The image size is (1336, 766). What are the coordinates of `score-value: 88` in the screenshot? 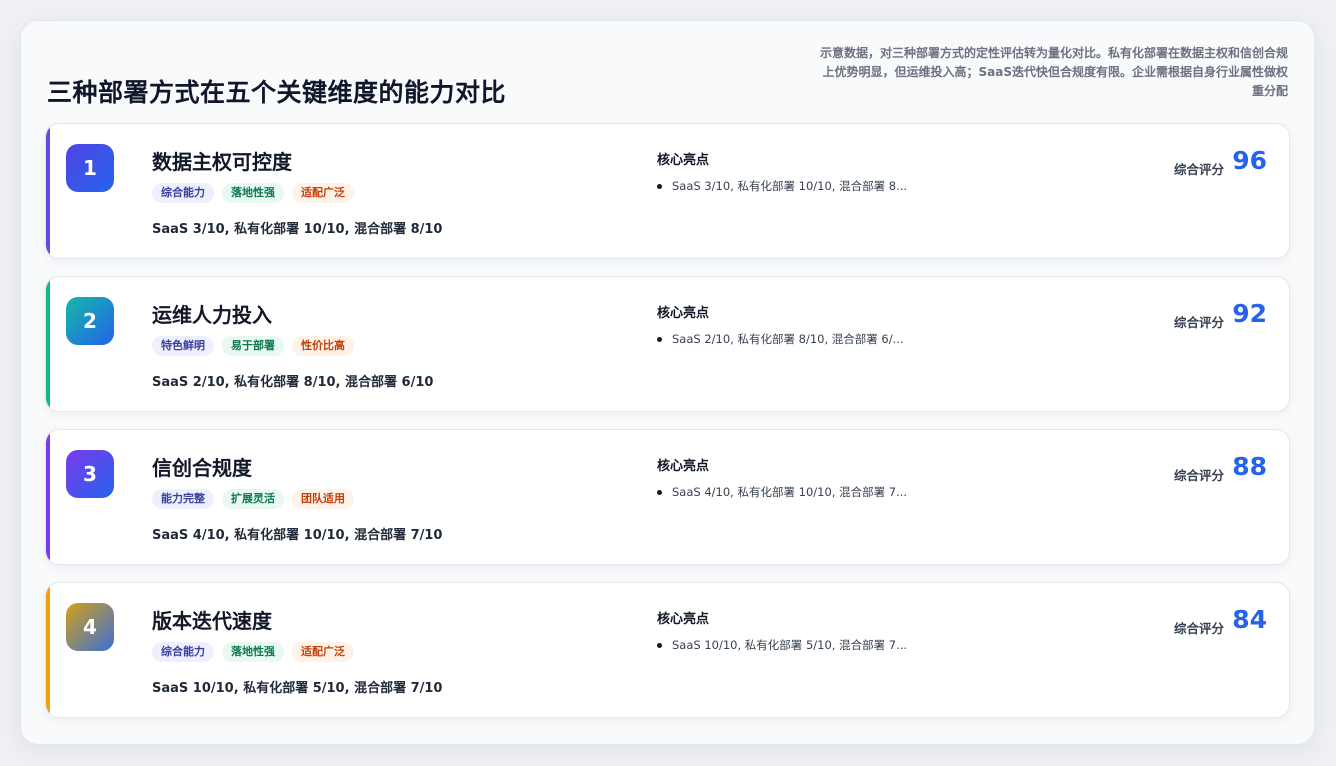 It's located at (1249, 466).